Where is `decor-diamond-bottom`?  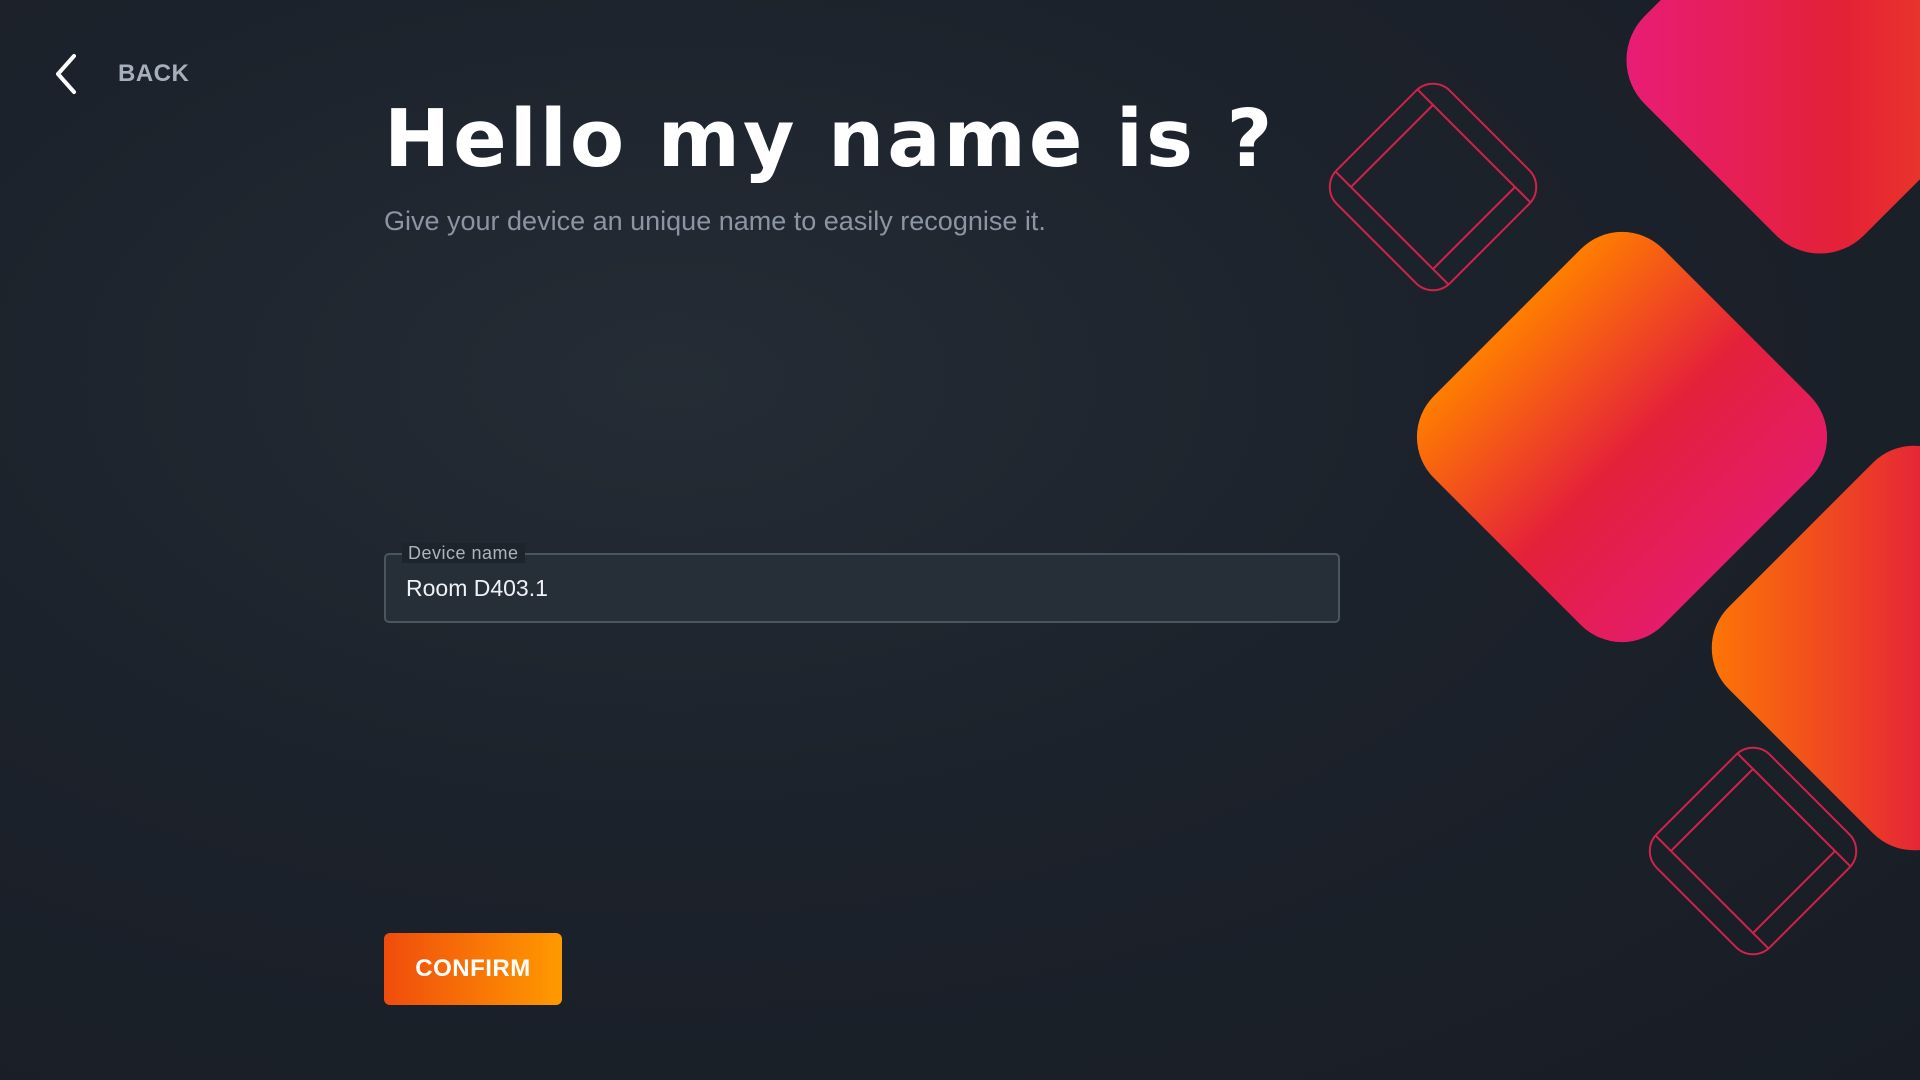
decor-diamond-bottom is located at coordinates (1815, 648).